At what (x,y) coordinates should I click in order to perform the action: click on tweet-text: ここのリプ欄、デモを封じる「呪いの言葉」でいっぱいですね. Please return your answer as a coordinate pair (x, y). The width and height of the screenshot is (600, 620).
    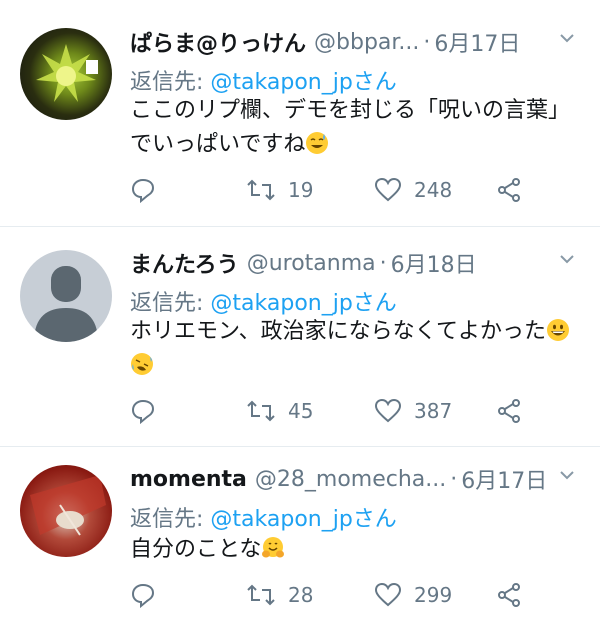
    Looking at the image, I should click on (355, 128).